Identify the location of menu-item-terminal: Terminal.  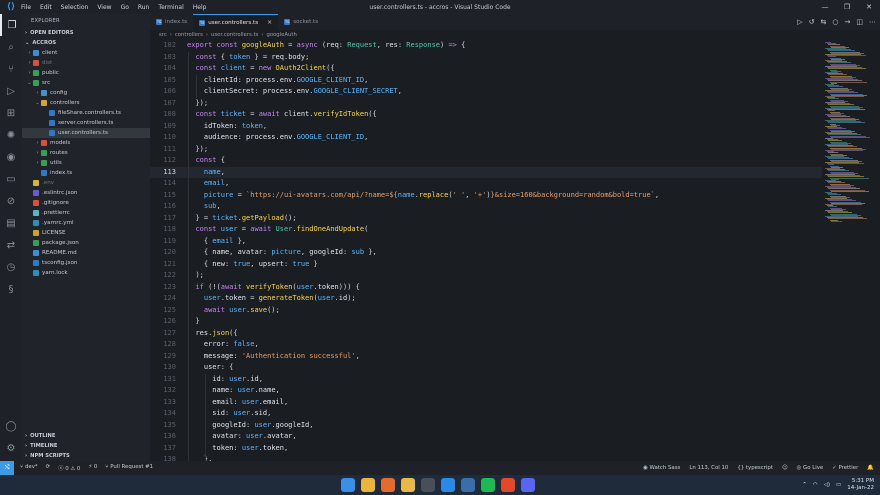
(170, 7).